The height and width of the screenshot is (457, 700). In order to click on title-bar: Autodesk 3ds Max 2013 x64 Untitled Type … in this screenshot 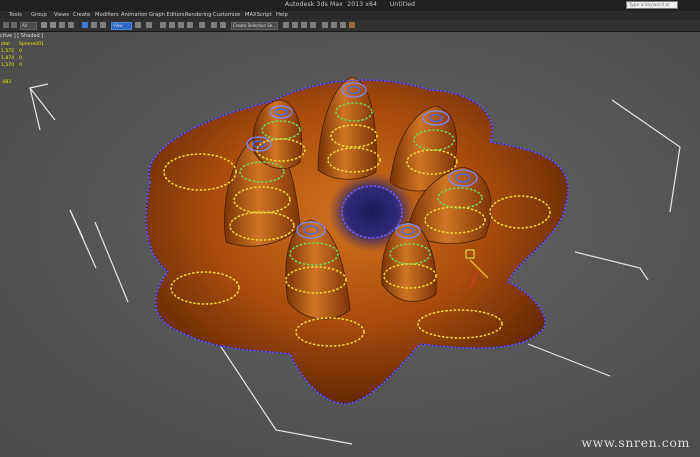, I will do `click(350, 8)`.